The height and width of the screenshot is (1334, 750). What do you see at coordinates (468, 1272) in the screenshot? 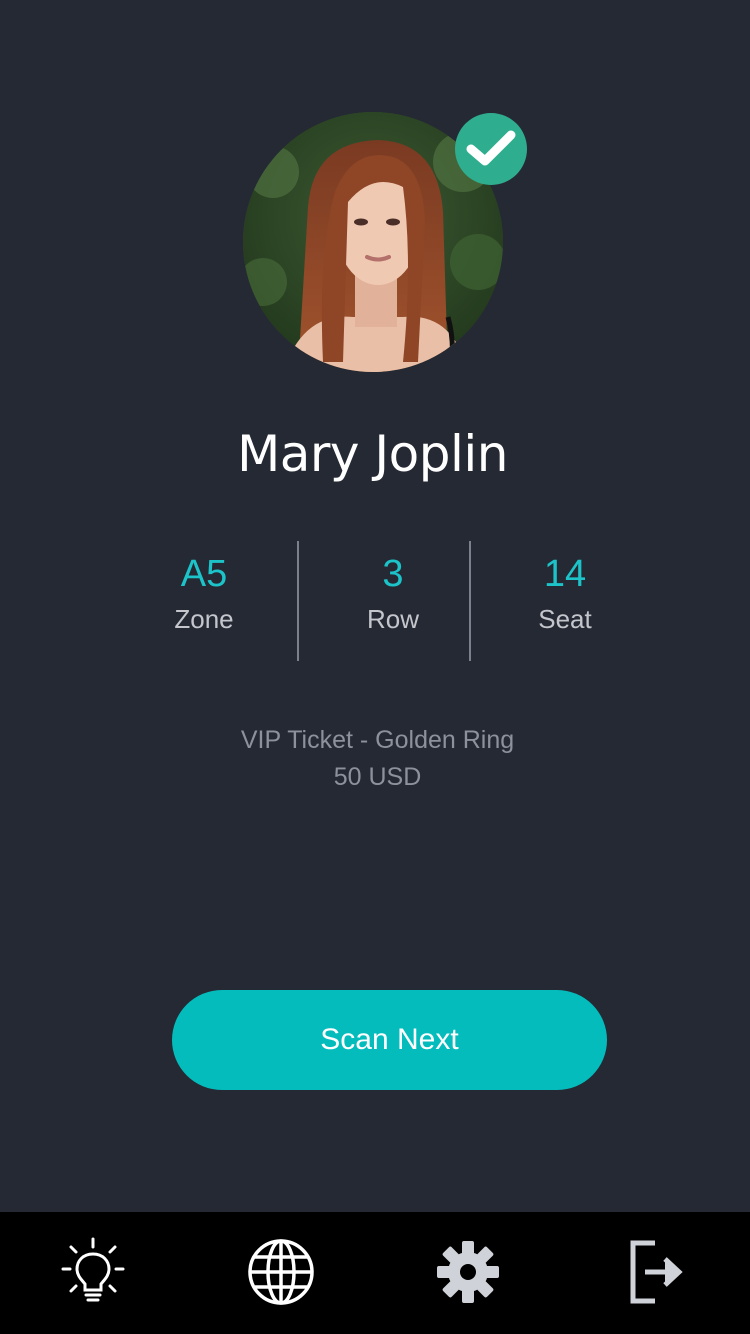
I see `gear-icon` at bounding box center [468, 1272].